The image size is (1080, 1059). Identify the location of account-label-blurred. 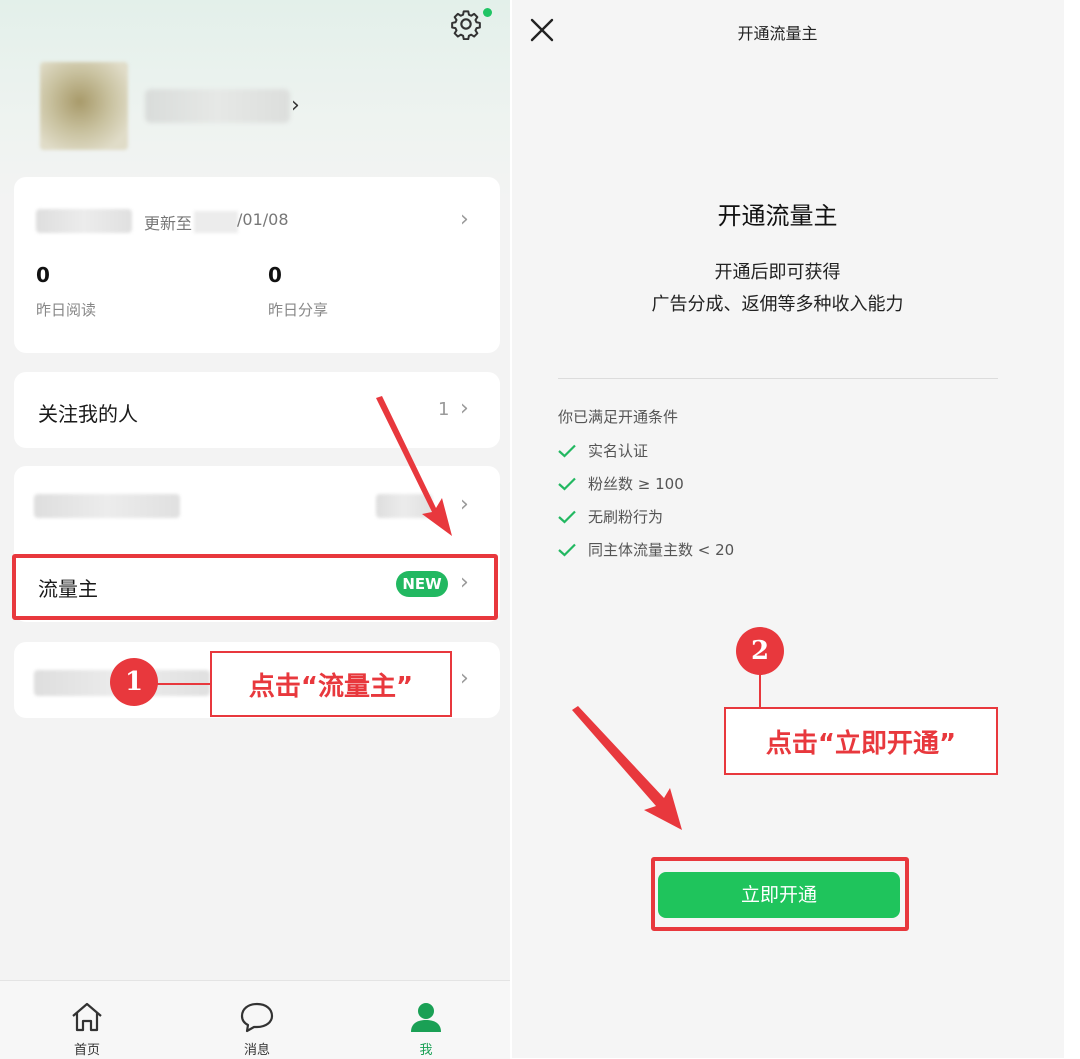
(84, 221).